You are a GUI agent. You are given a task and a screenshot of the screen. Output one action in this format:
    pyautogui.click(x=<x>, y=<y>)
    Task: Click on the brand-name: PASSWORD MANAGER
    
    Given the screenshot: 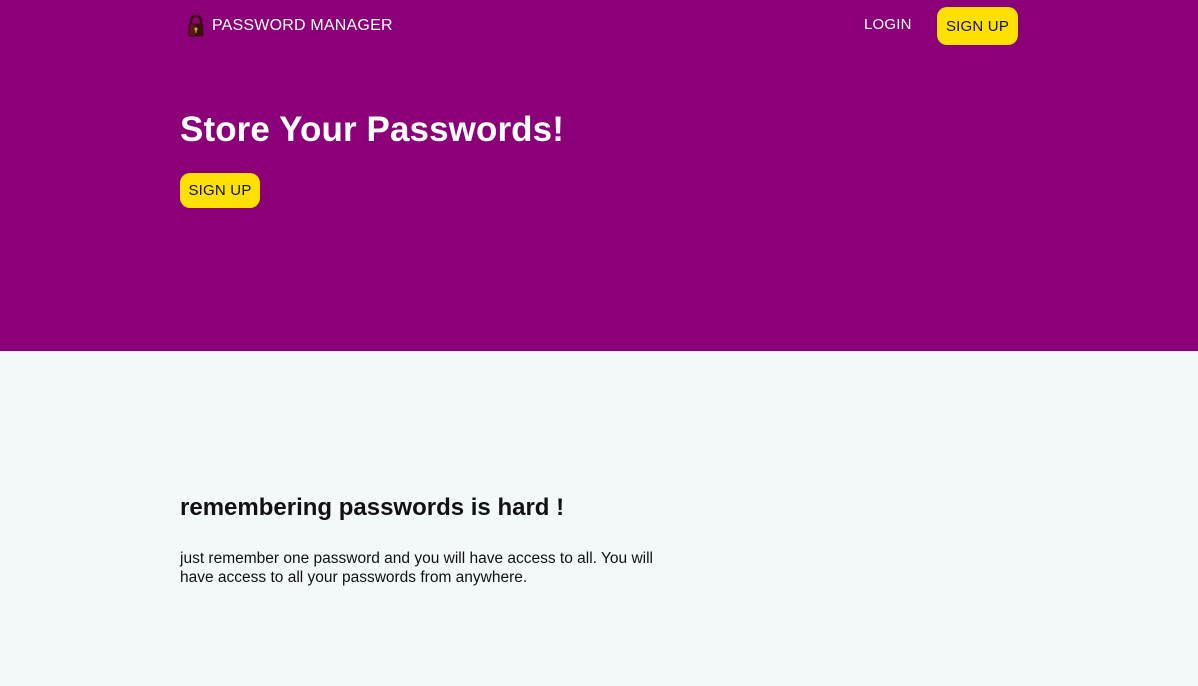 What is the action you would take?
    pyautogui.click(x=302, y=25)
    